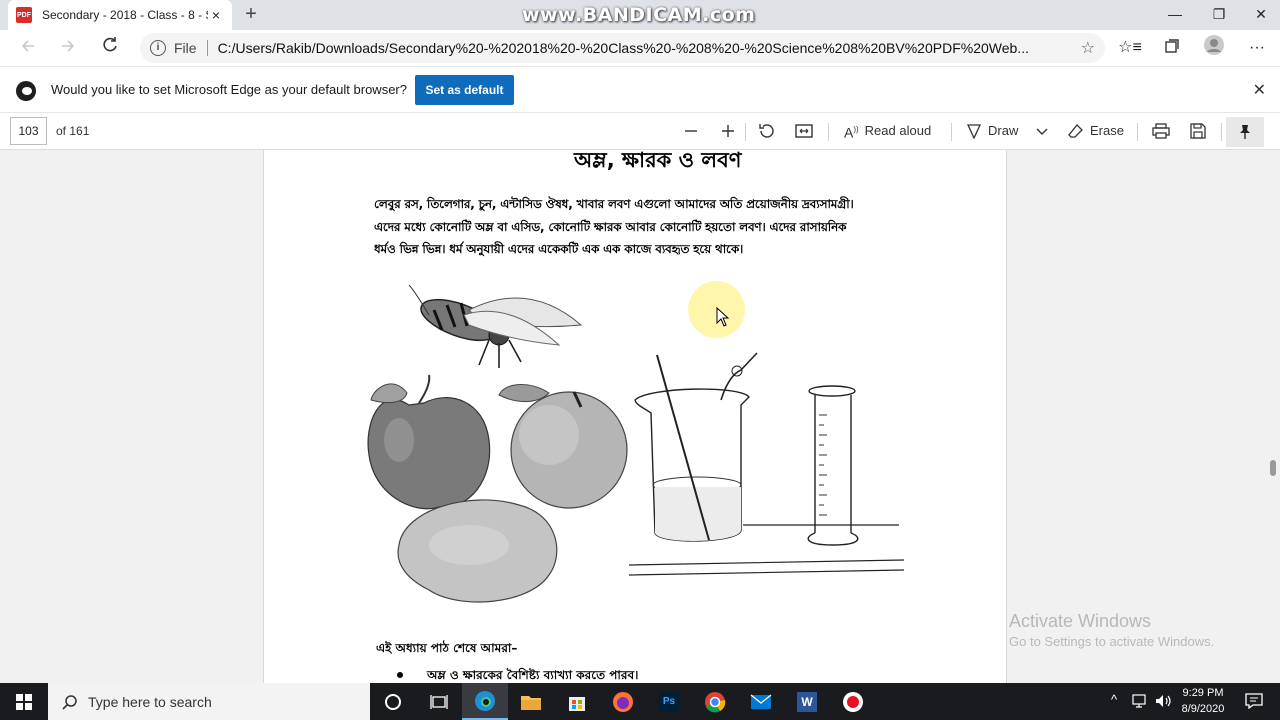 The height and width of the screenshot is (720, 1280). I want to click on pdf-toolbar: 103 of 161 A)) Read aloud Draw Erase, so click(640, 131).